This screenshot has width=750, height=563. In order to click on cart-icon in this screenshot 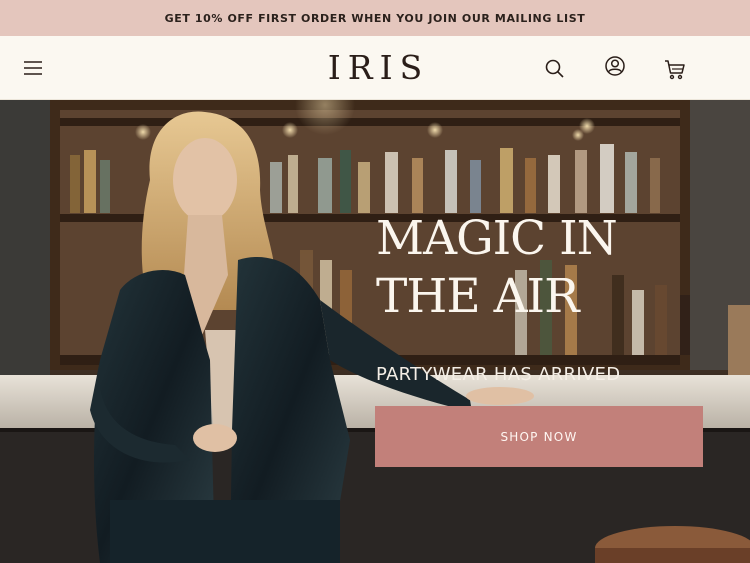, I will do `click(675, 70)`.